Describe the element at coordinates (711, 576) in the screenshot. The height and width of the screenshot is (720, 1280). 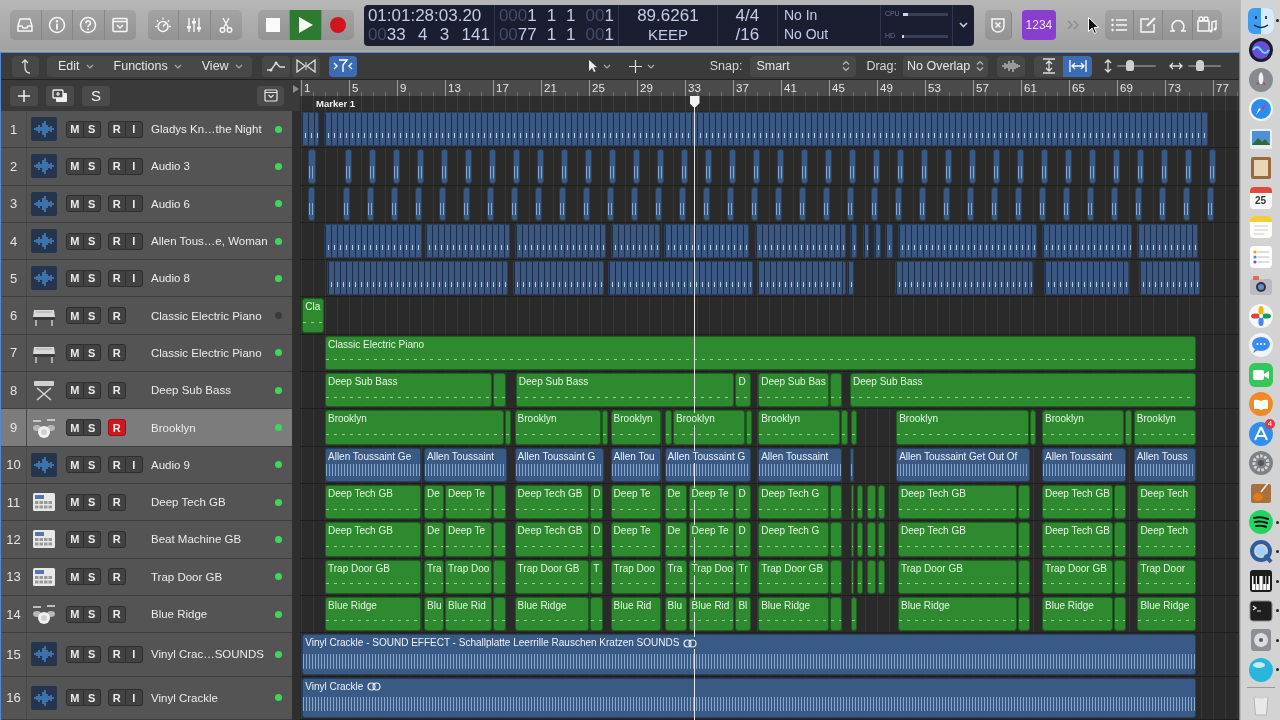
I see `midi-region: Trap Doo` at that location.